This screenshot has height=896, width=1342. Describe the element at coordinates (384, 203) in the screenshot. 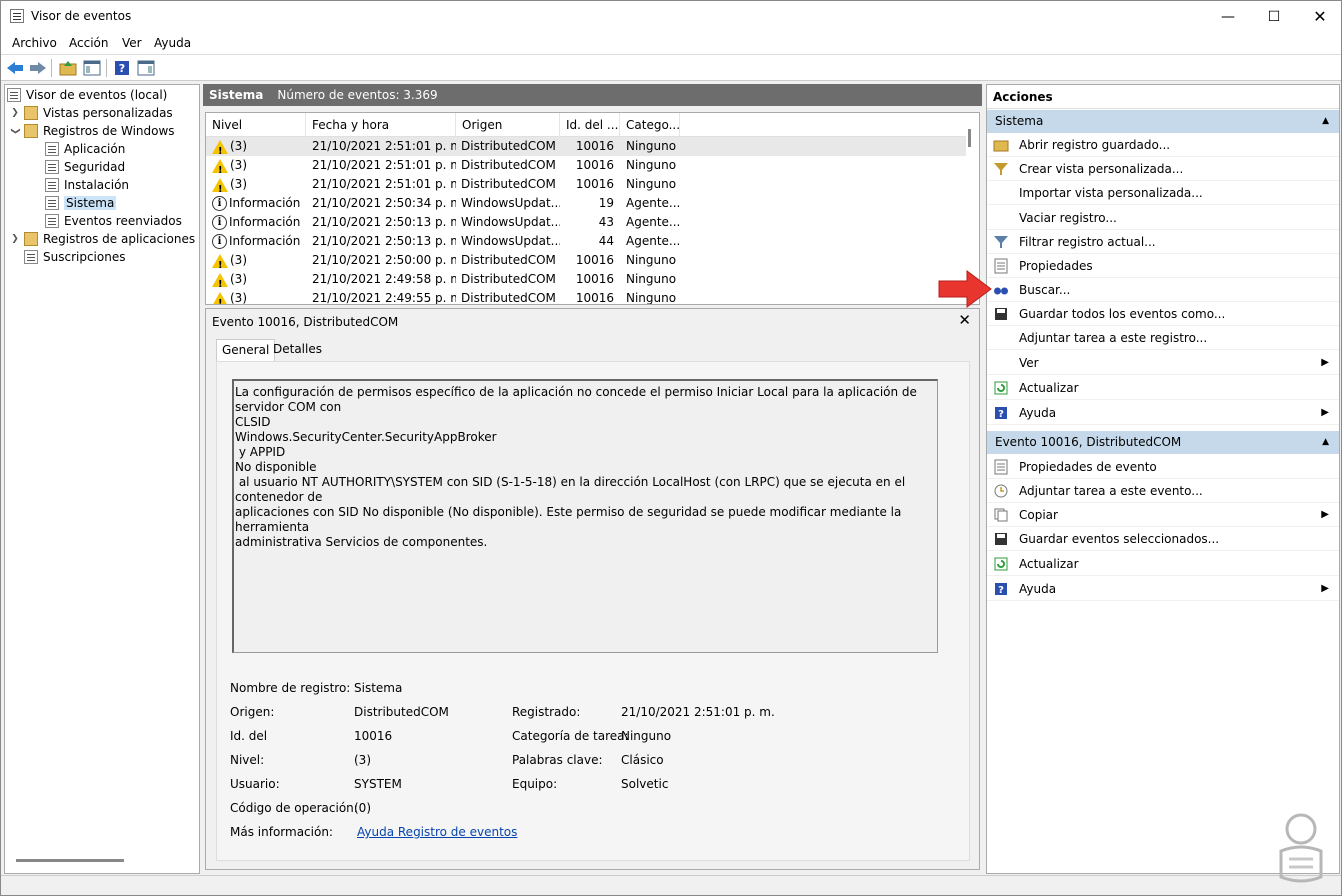

I see `cell-date: 21/10/2021 2:50:34 p. m.` at that location.